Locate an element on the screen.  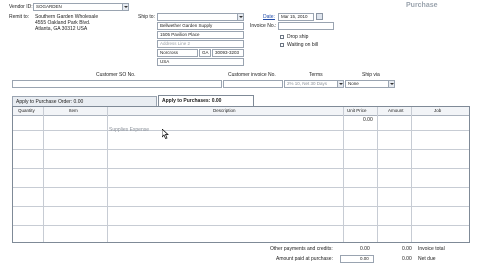
ship-to-address1: 1505 Pavilion Place is located at coordinates (180, 34).